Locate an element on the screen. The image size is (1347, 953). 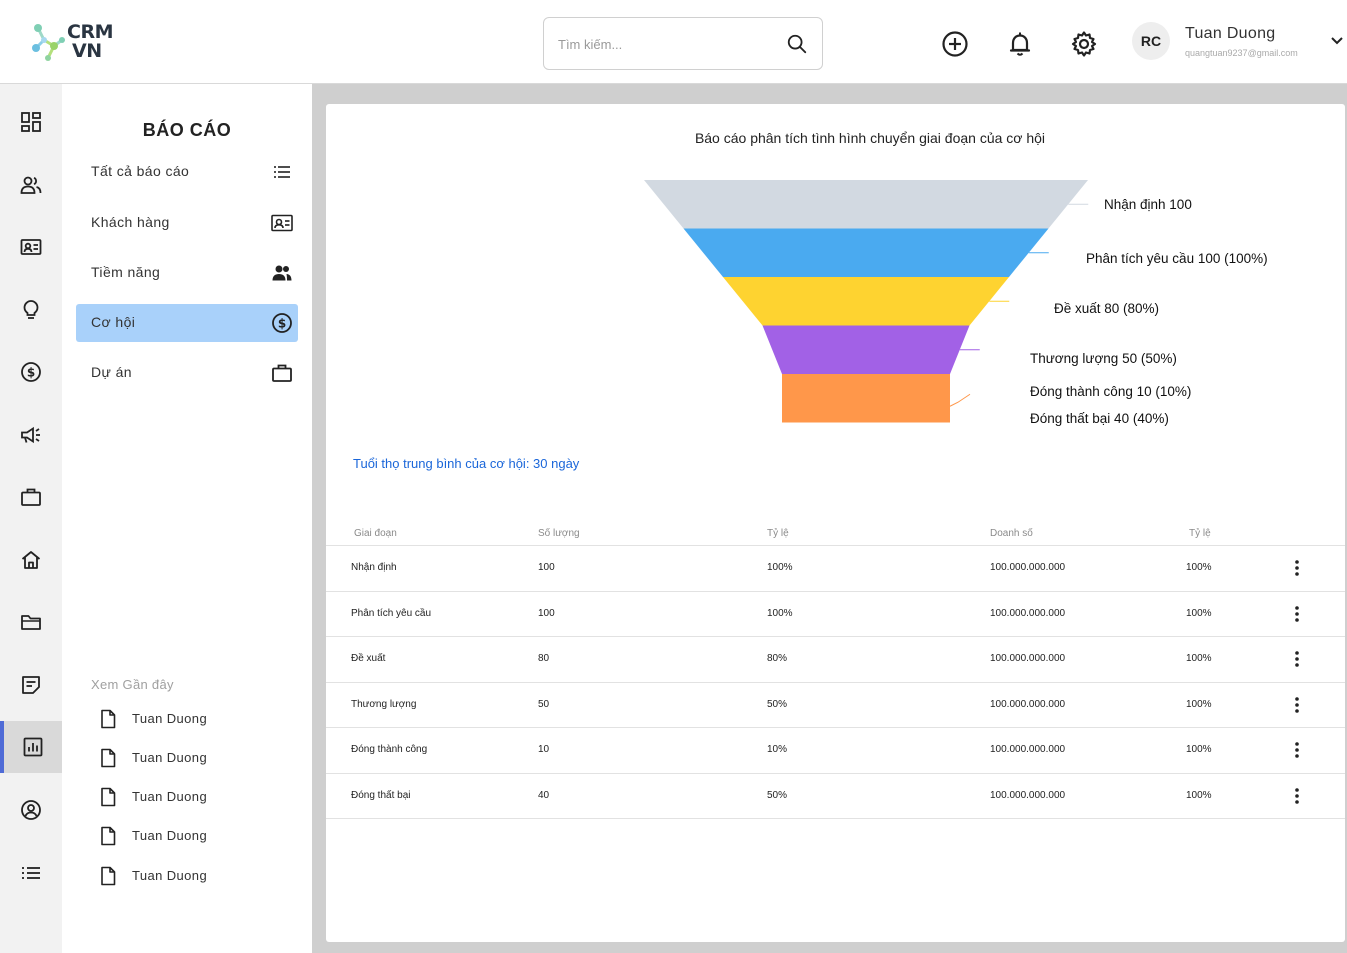
rail-contacts is located at coordinates (31, 247).